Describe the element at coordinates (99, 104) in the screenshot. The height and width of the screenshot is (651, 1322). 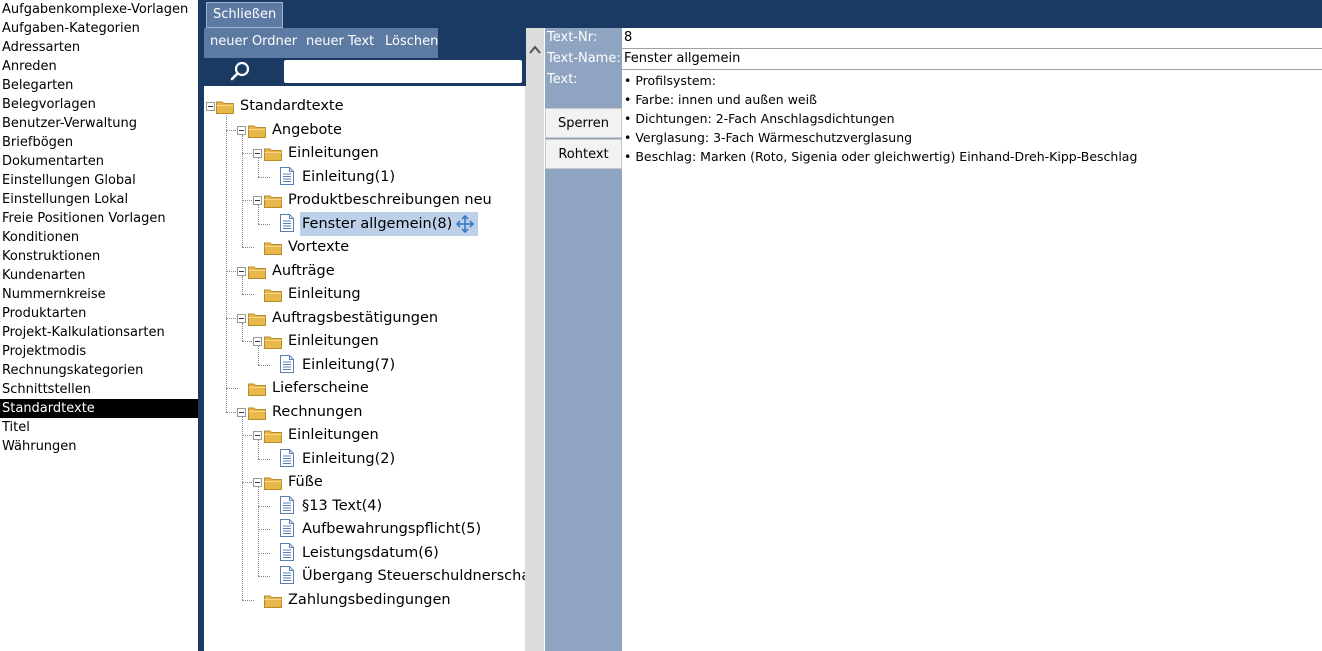
I see `category-item: Belegvorlagen` at that location.